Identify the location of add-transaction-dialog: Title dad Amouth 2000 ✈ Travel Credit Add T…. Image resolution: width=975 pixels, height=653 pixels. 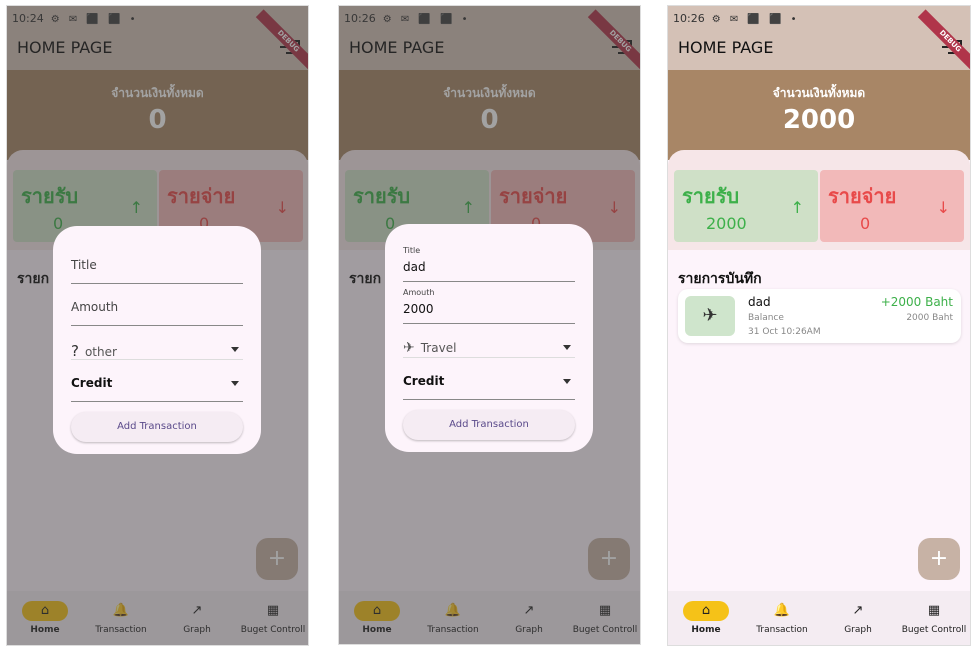
(489, 338).